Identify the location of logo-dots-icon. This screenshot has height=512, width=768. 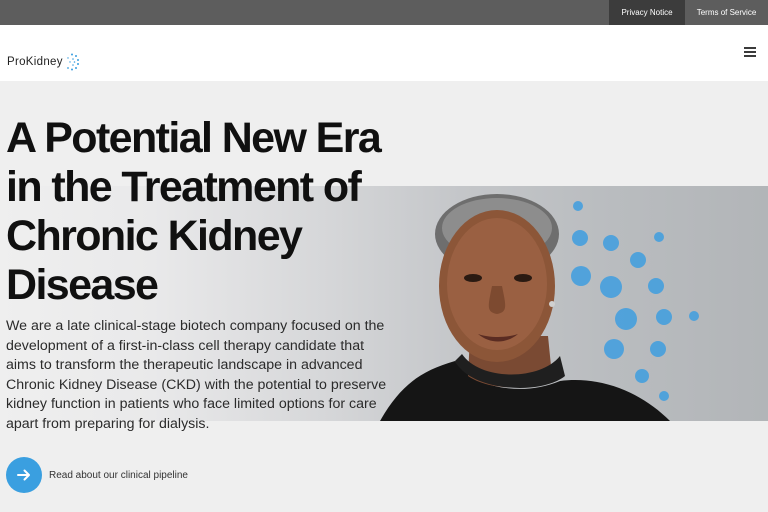
(72, 62).